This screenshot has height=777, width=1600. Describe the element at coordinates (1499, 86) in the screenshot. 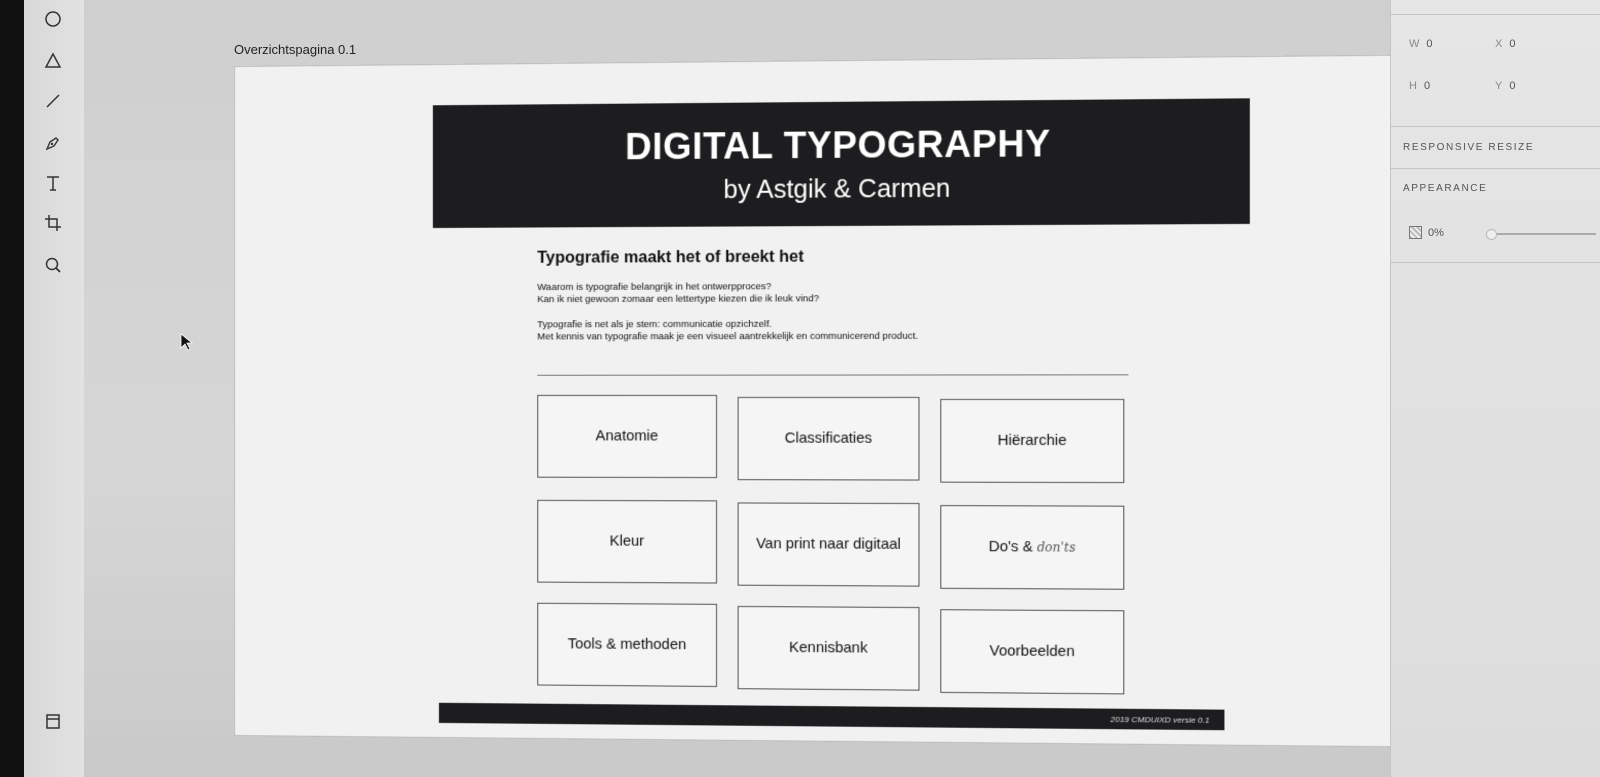

I see `y-label: Y` at that location.